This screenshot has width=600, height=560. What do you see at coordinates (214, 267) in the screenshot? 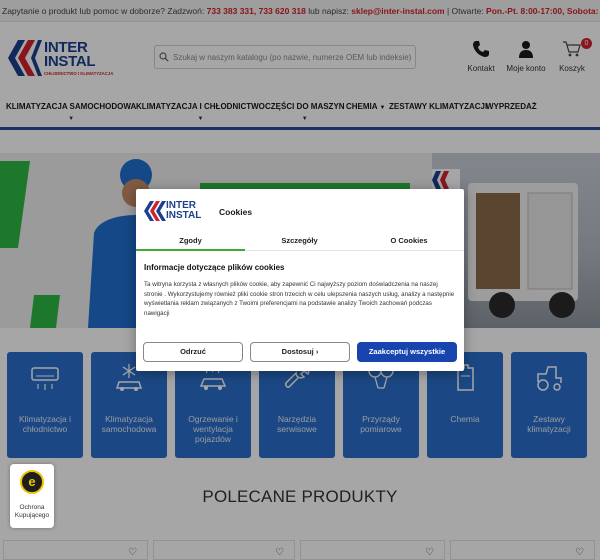
I see `cookie-info-heading: Informacje dotyczące plików cookies` at bounding box center [214, 267].